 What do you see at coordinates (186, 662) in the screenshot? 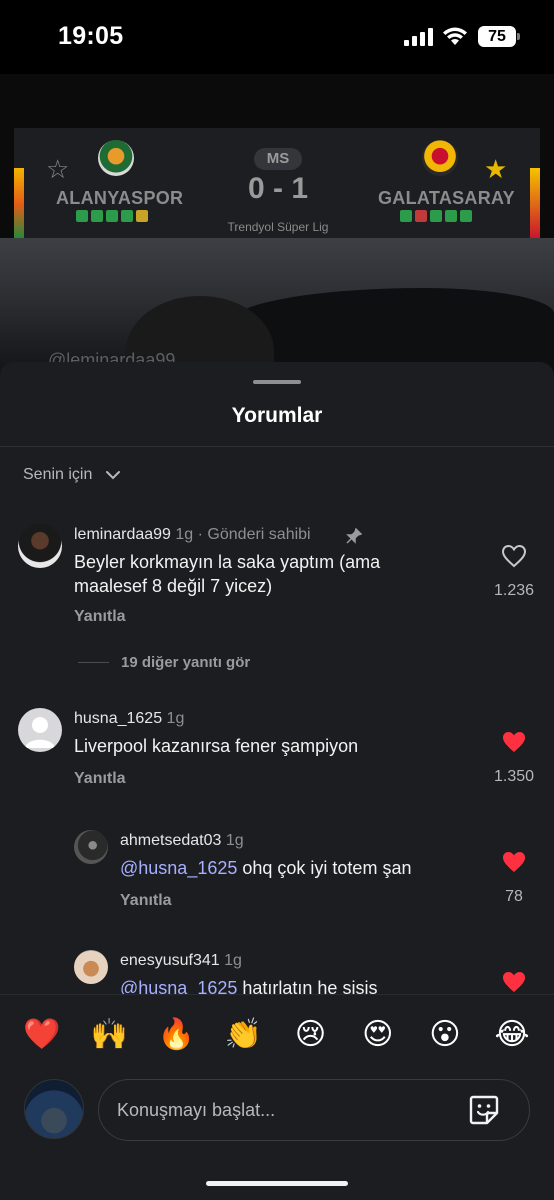
I see `more-replies-label: 19 diğer yanıtı gör` at bounding box center [186, 662].